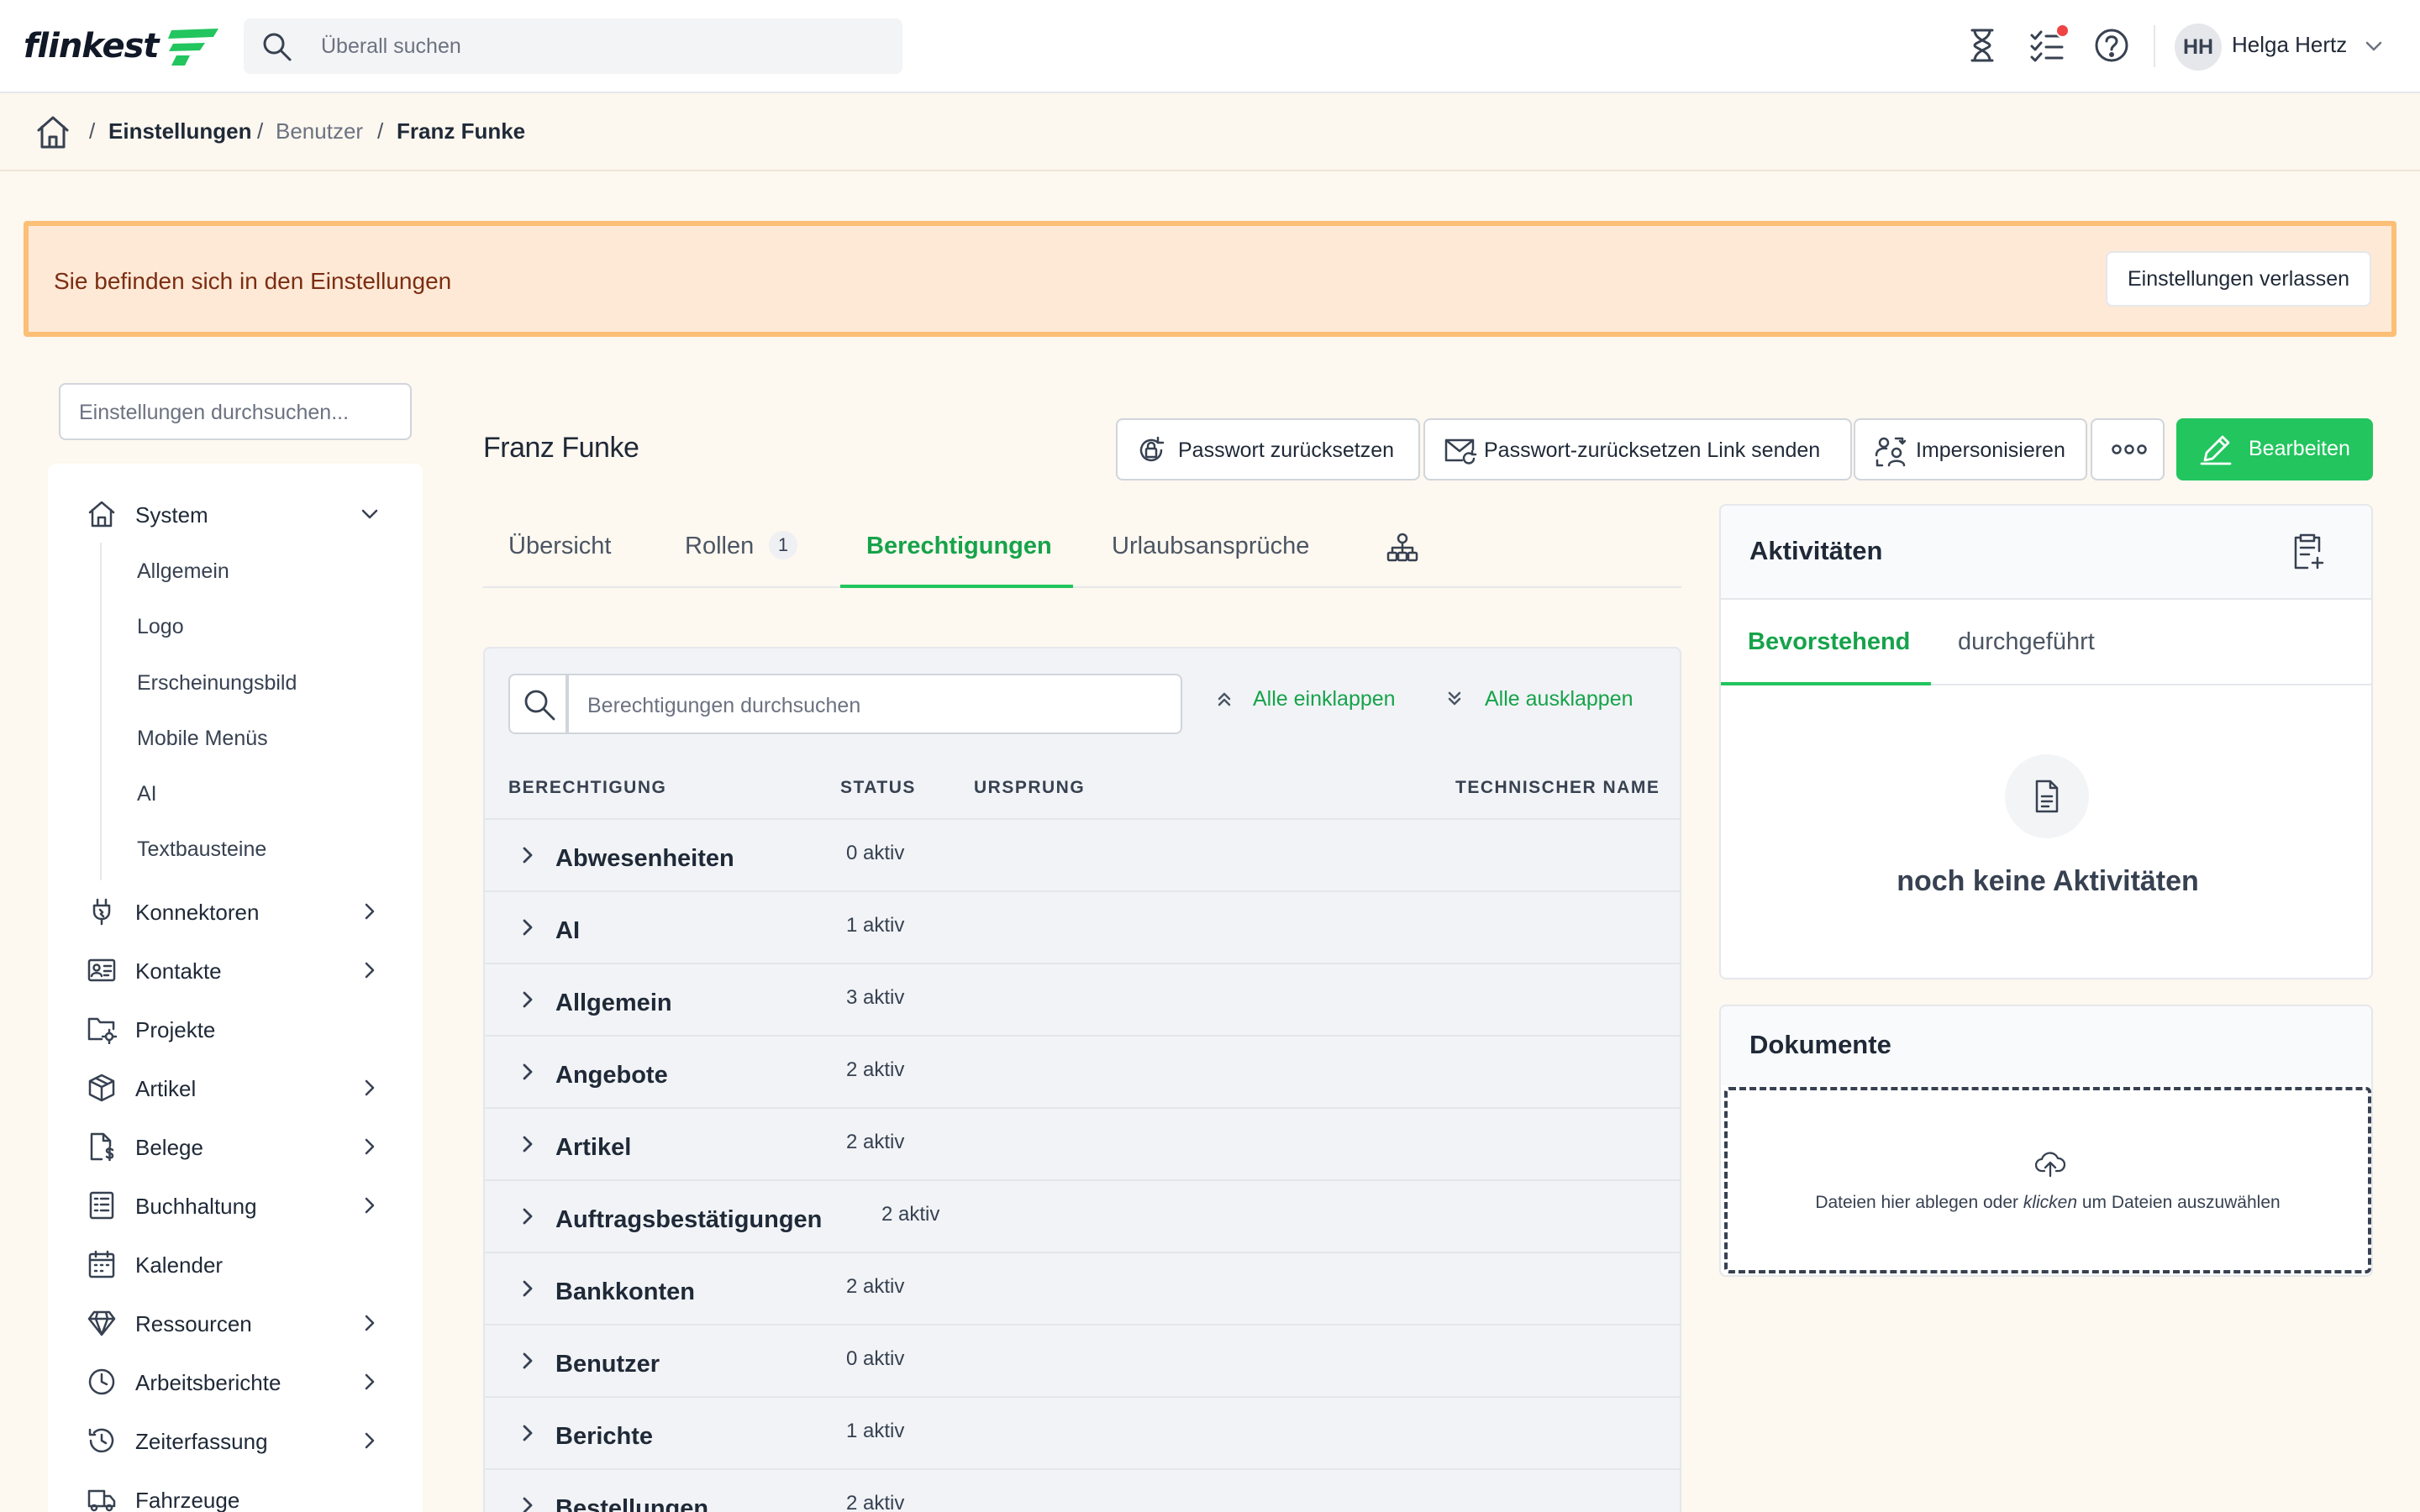 The height and width of the screenshot is (1512, 2420). What do you see at coordinates (1210, 546) in the screenshot?
I see `tab-vacation: Urlaubsansprüche` at bounding box center [1210, 546].